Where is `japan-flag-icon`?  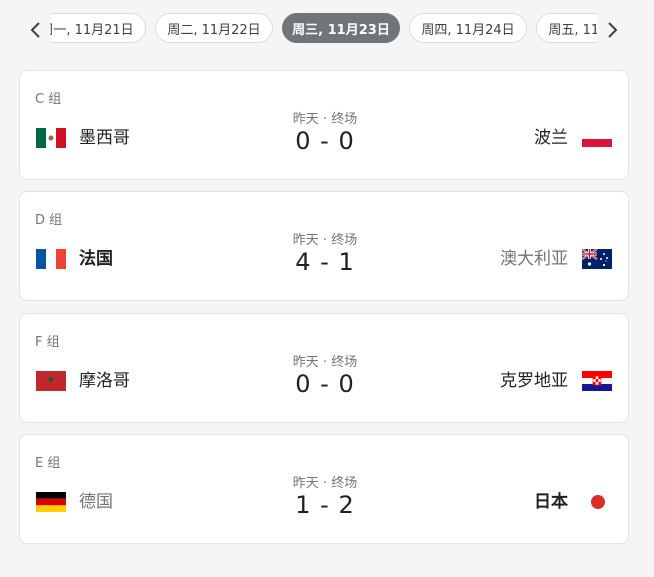 japan-flag-icon is located at coordinates (598, 502).